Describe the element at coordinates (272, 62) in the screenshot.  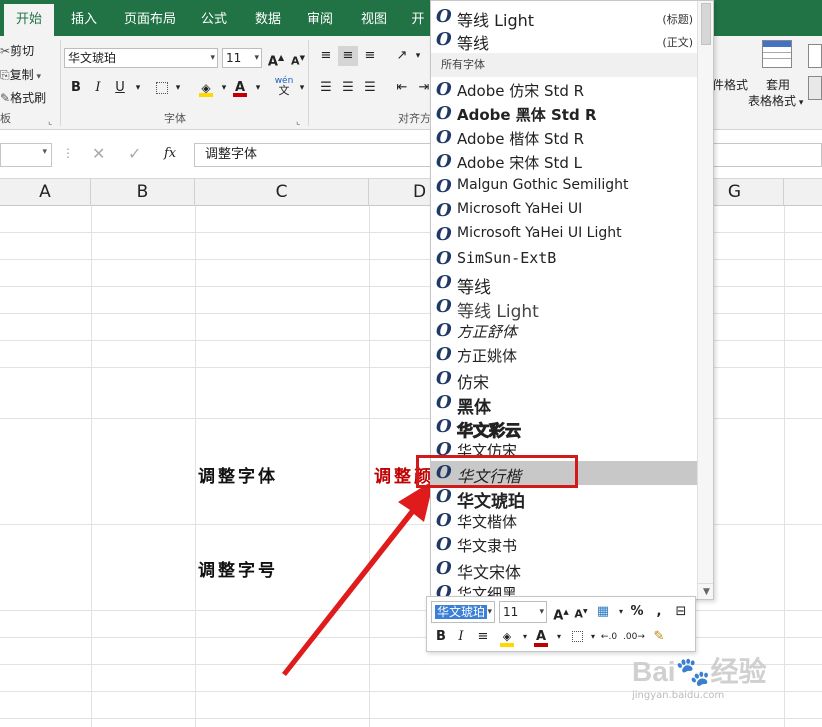
I see `grow-font-glyph: A` at that location.